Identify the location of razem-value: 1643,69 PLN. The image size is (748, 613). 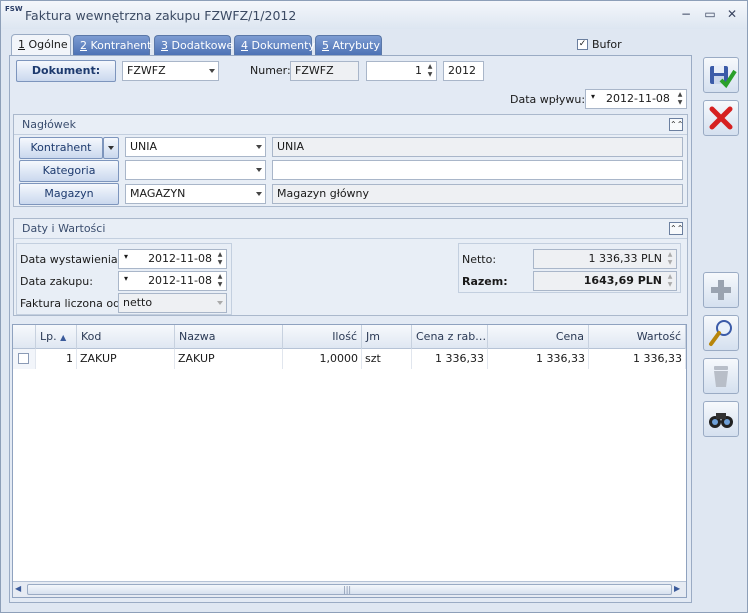
(622, 280).